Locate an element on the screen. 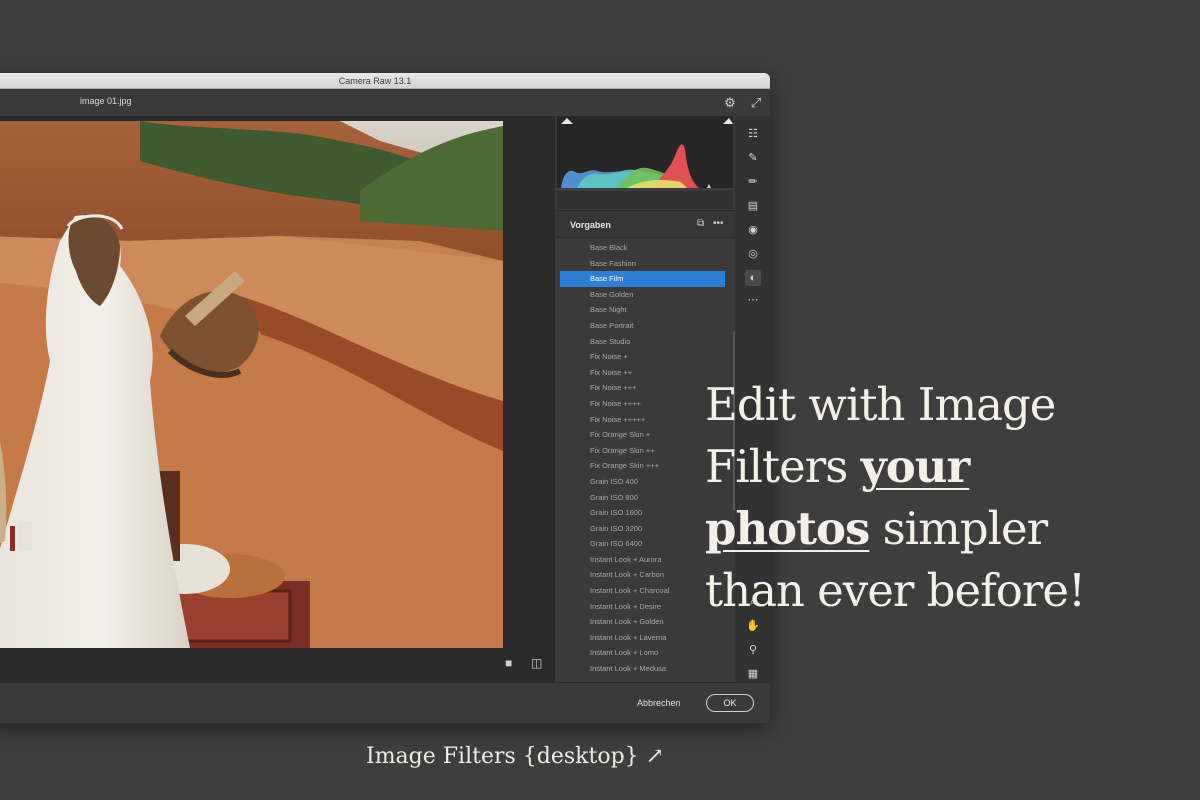 The width and height of the screenshot is (1200, 800). ok-button: OK is located at coordinates (730, 703).